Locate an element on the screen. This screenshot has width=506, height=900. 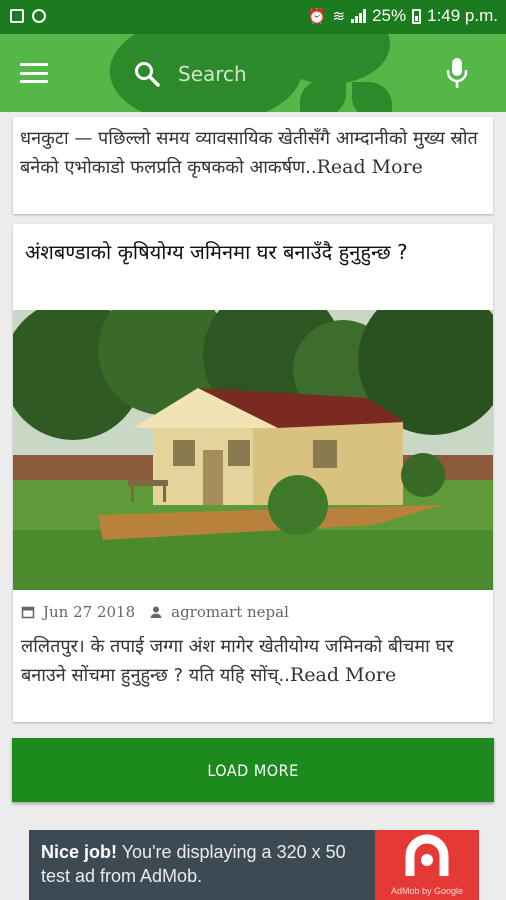
article-author: agromart nepal is located at coordinates (230, 612).